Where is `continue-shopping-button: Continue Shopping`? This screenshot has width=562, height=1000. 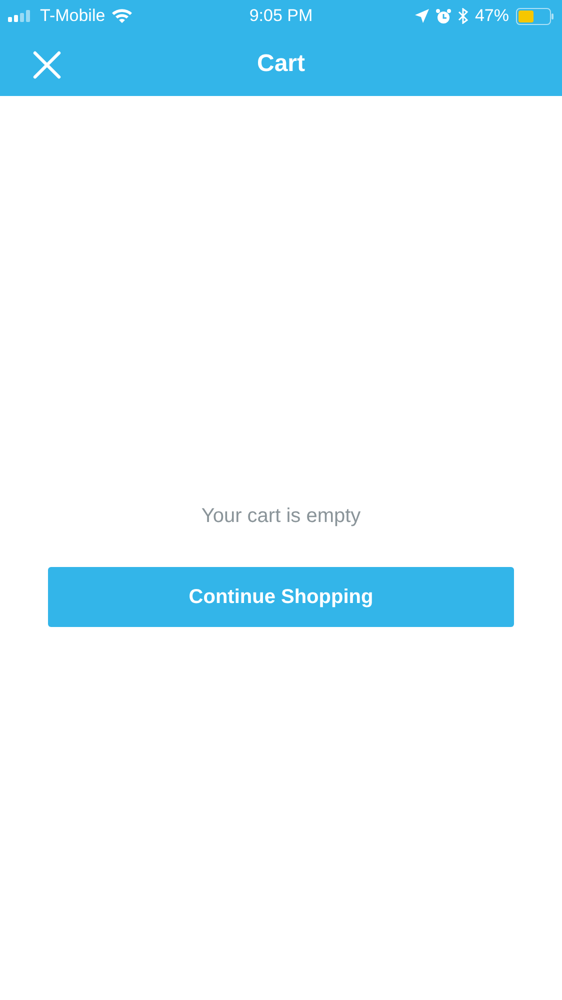 continue-shopping-button: Continue Shopping is located at coordinates (281, 597).